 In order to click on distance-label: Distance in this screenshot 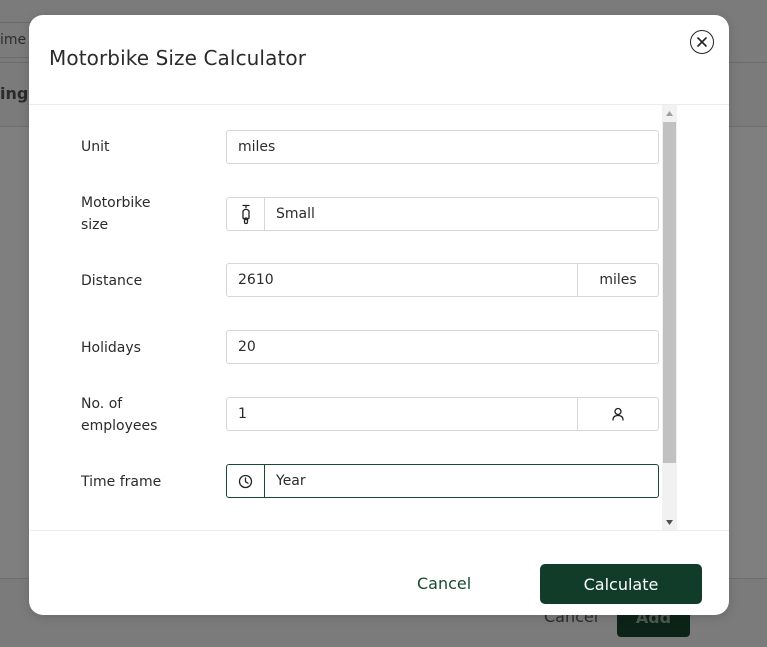, I will do `click(112, 281)`.